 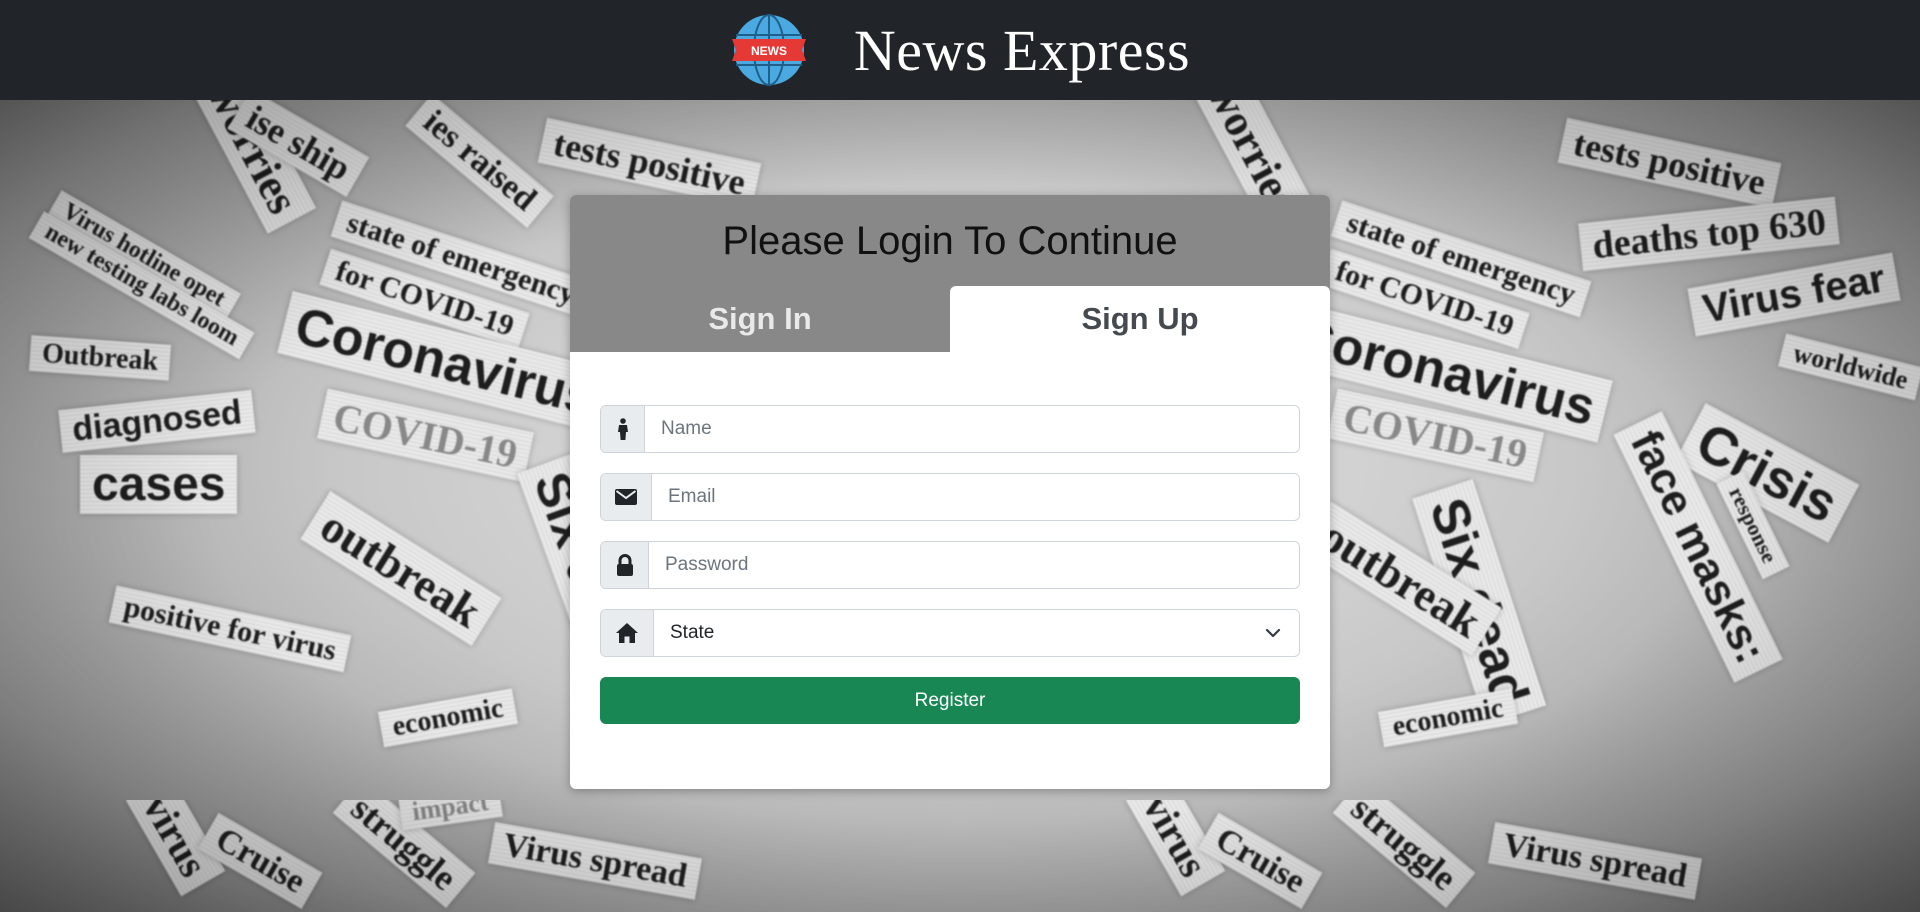 I want to click on bg-headline: tests positive, so click(x=1669, y=163).